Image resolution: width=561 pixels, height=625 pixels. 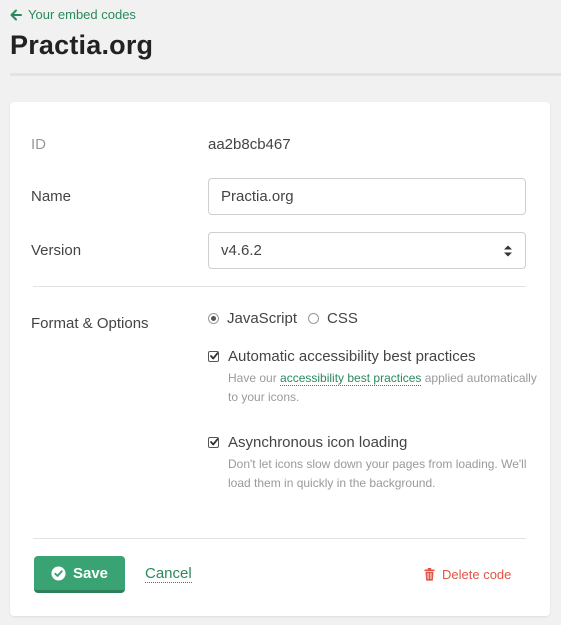 I want to click on sort-icon, so click(x=508, y=250).